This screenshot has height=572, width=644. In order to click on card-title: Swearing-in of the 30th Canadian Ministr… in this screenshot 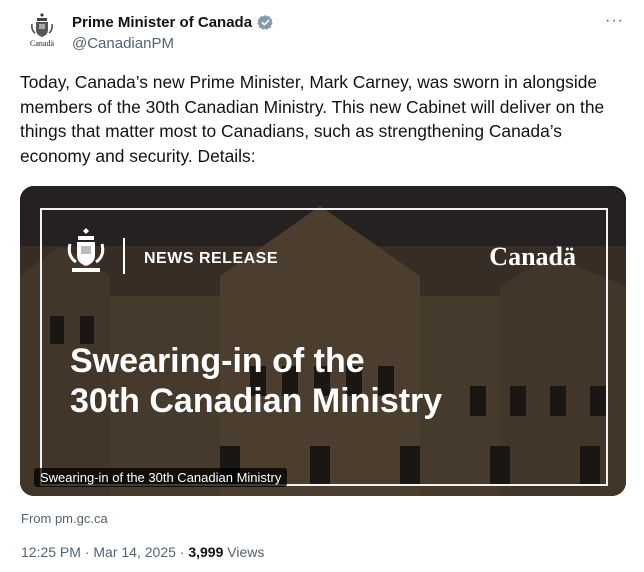, I will do `click(310, 381)`.